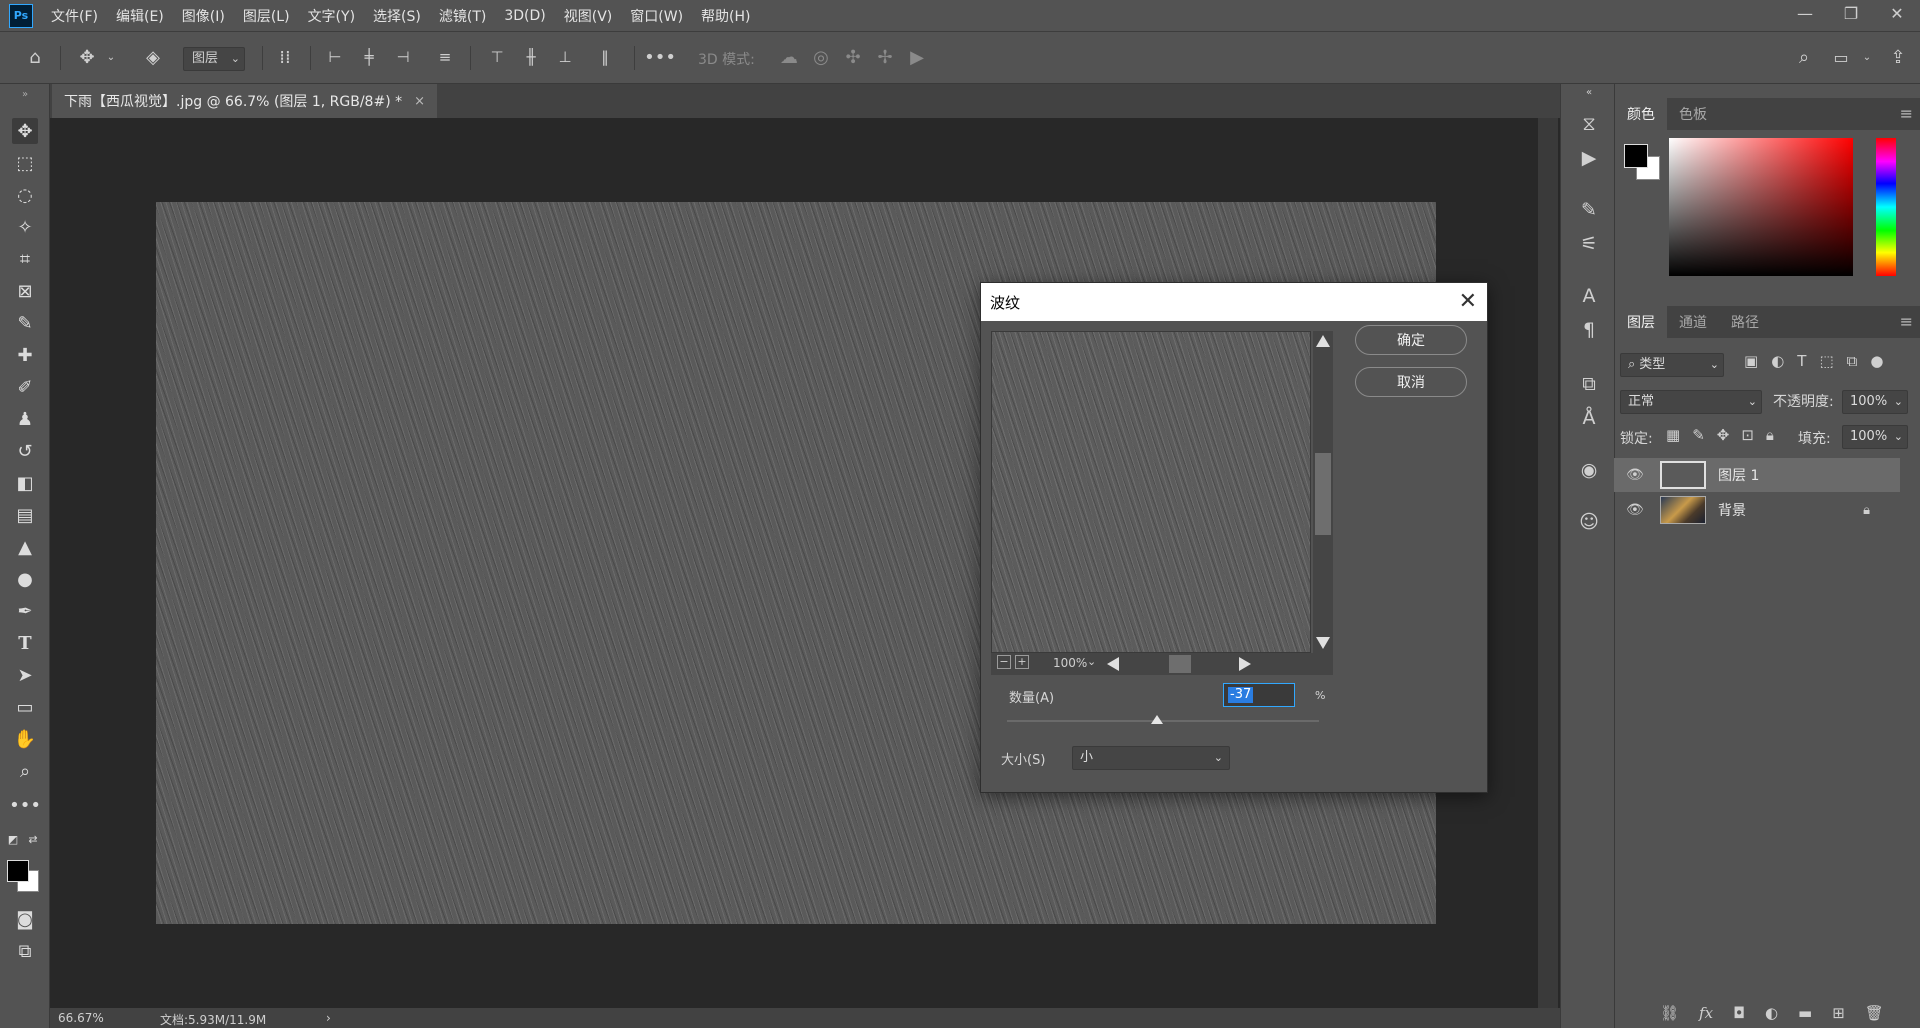 The width and height of the screenshot is (1920, 1028). Describe the element at coordinates (25, 547) in the screenshot. I see `blur-tool-icon: ▲` at that location.